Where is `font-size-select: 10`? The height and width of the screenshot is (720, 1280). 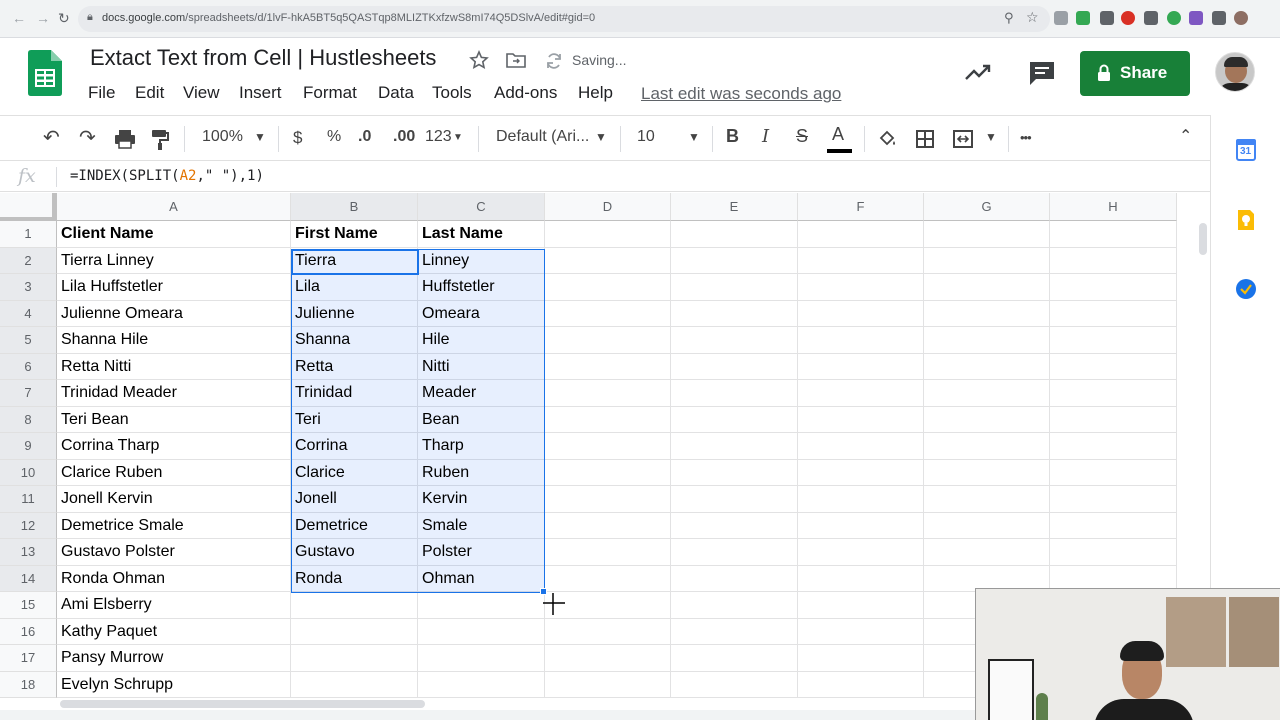 font-size-select: 10 is located at coordinates (646, 137).